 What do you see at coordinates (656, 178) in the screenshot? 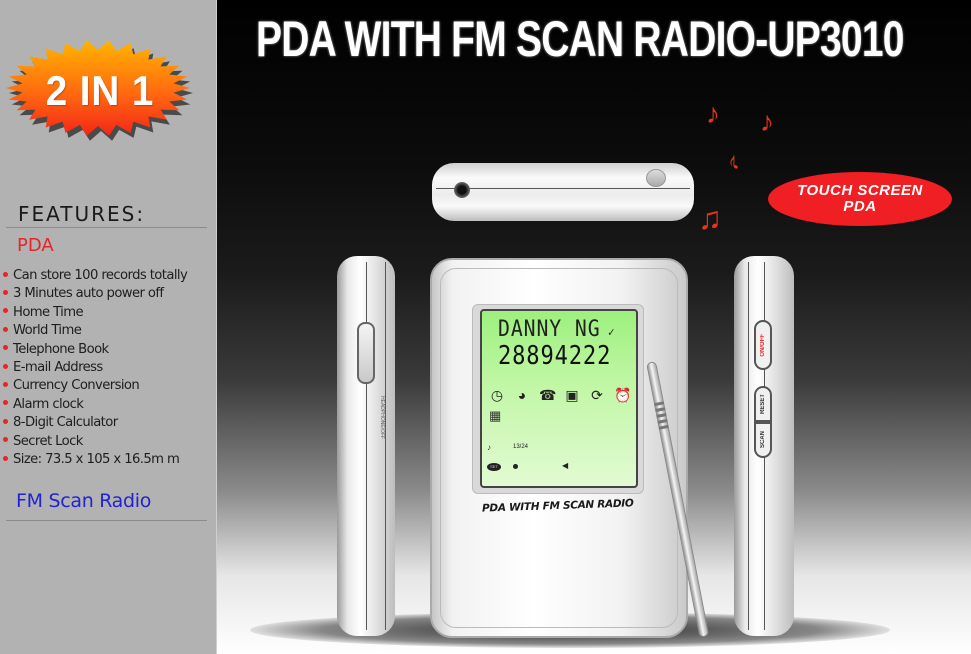
I see `tuning-knob` at bounding box center [656, 178].